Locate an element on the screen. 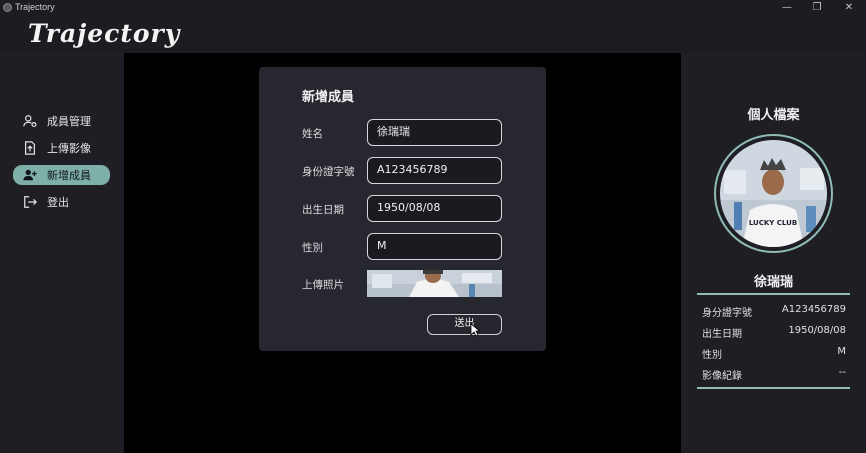  app-header: Trajectory is located at coordinates (433, 34).